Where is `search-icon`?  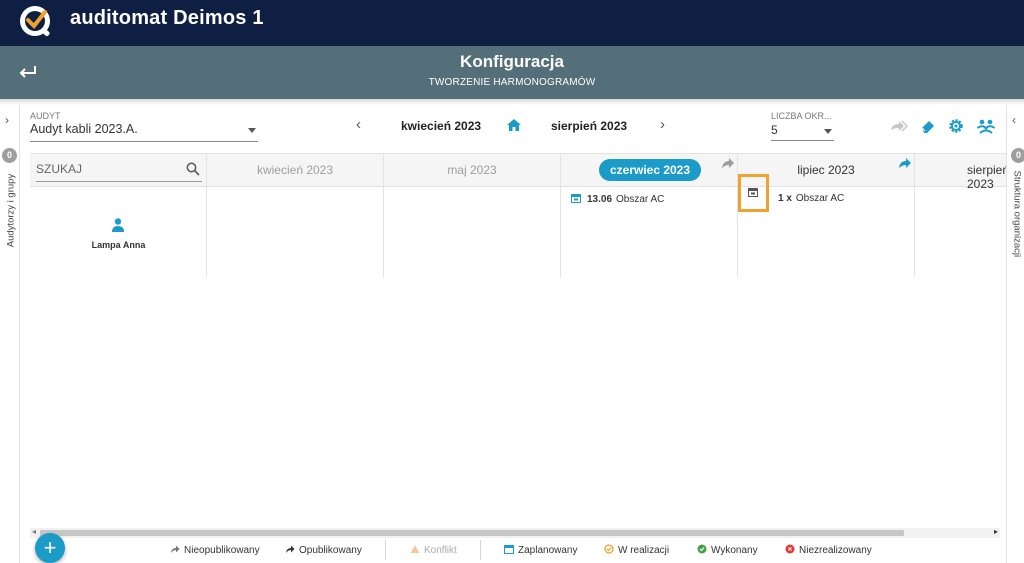
search-icon is located at coordinates (193, 169).